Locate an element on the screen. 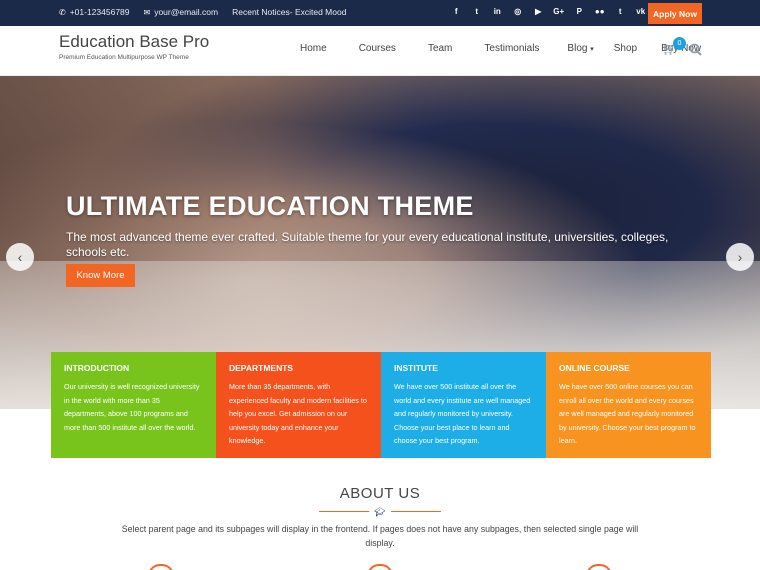 This screenshot has width=760, height=570. tumblr-icon: t is located at coordinates (620, 11).